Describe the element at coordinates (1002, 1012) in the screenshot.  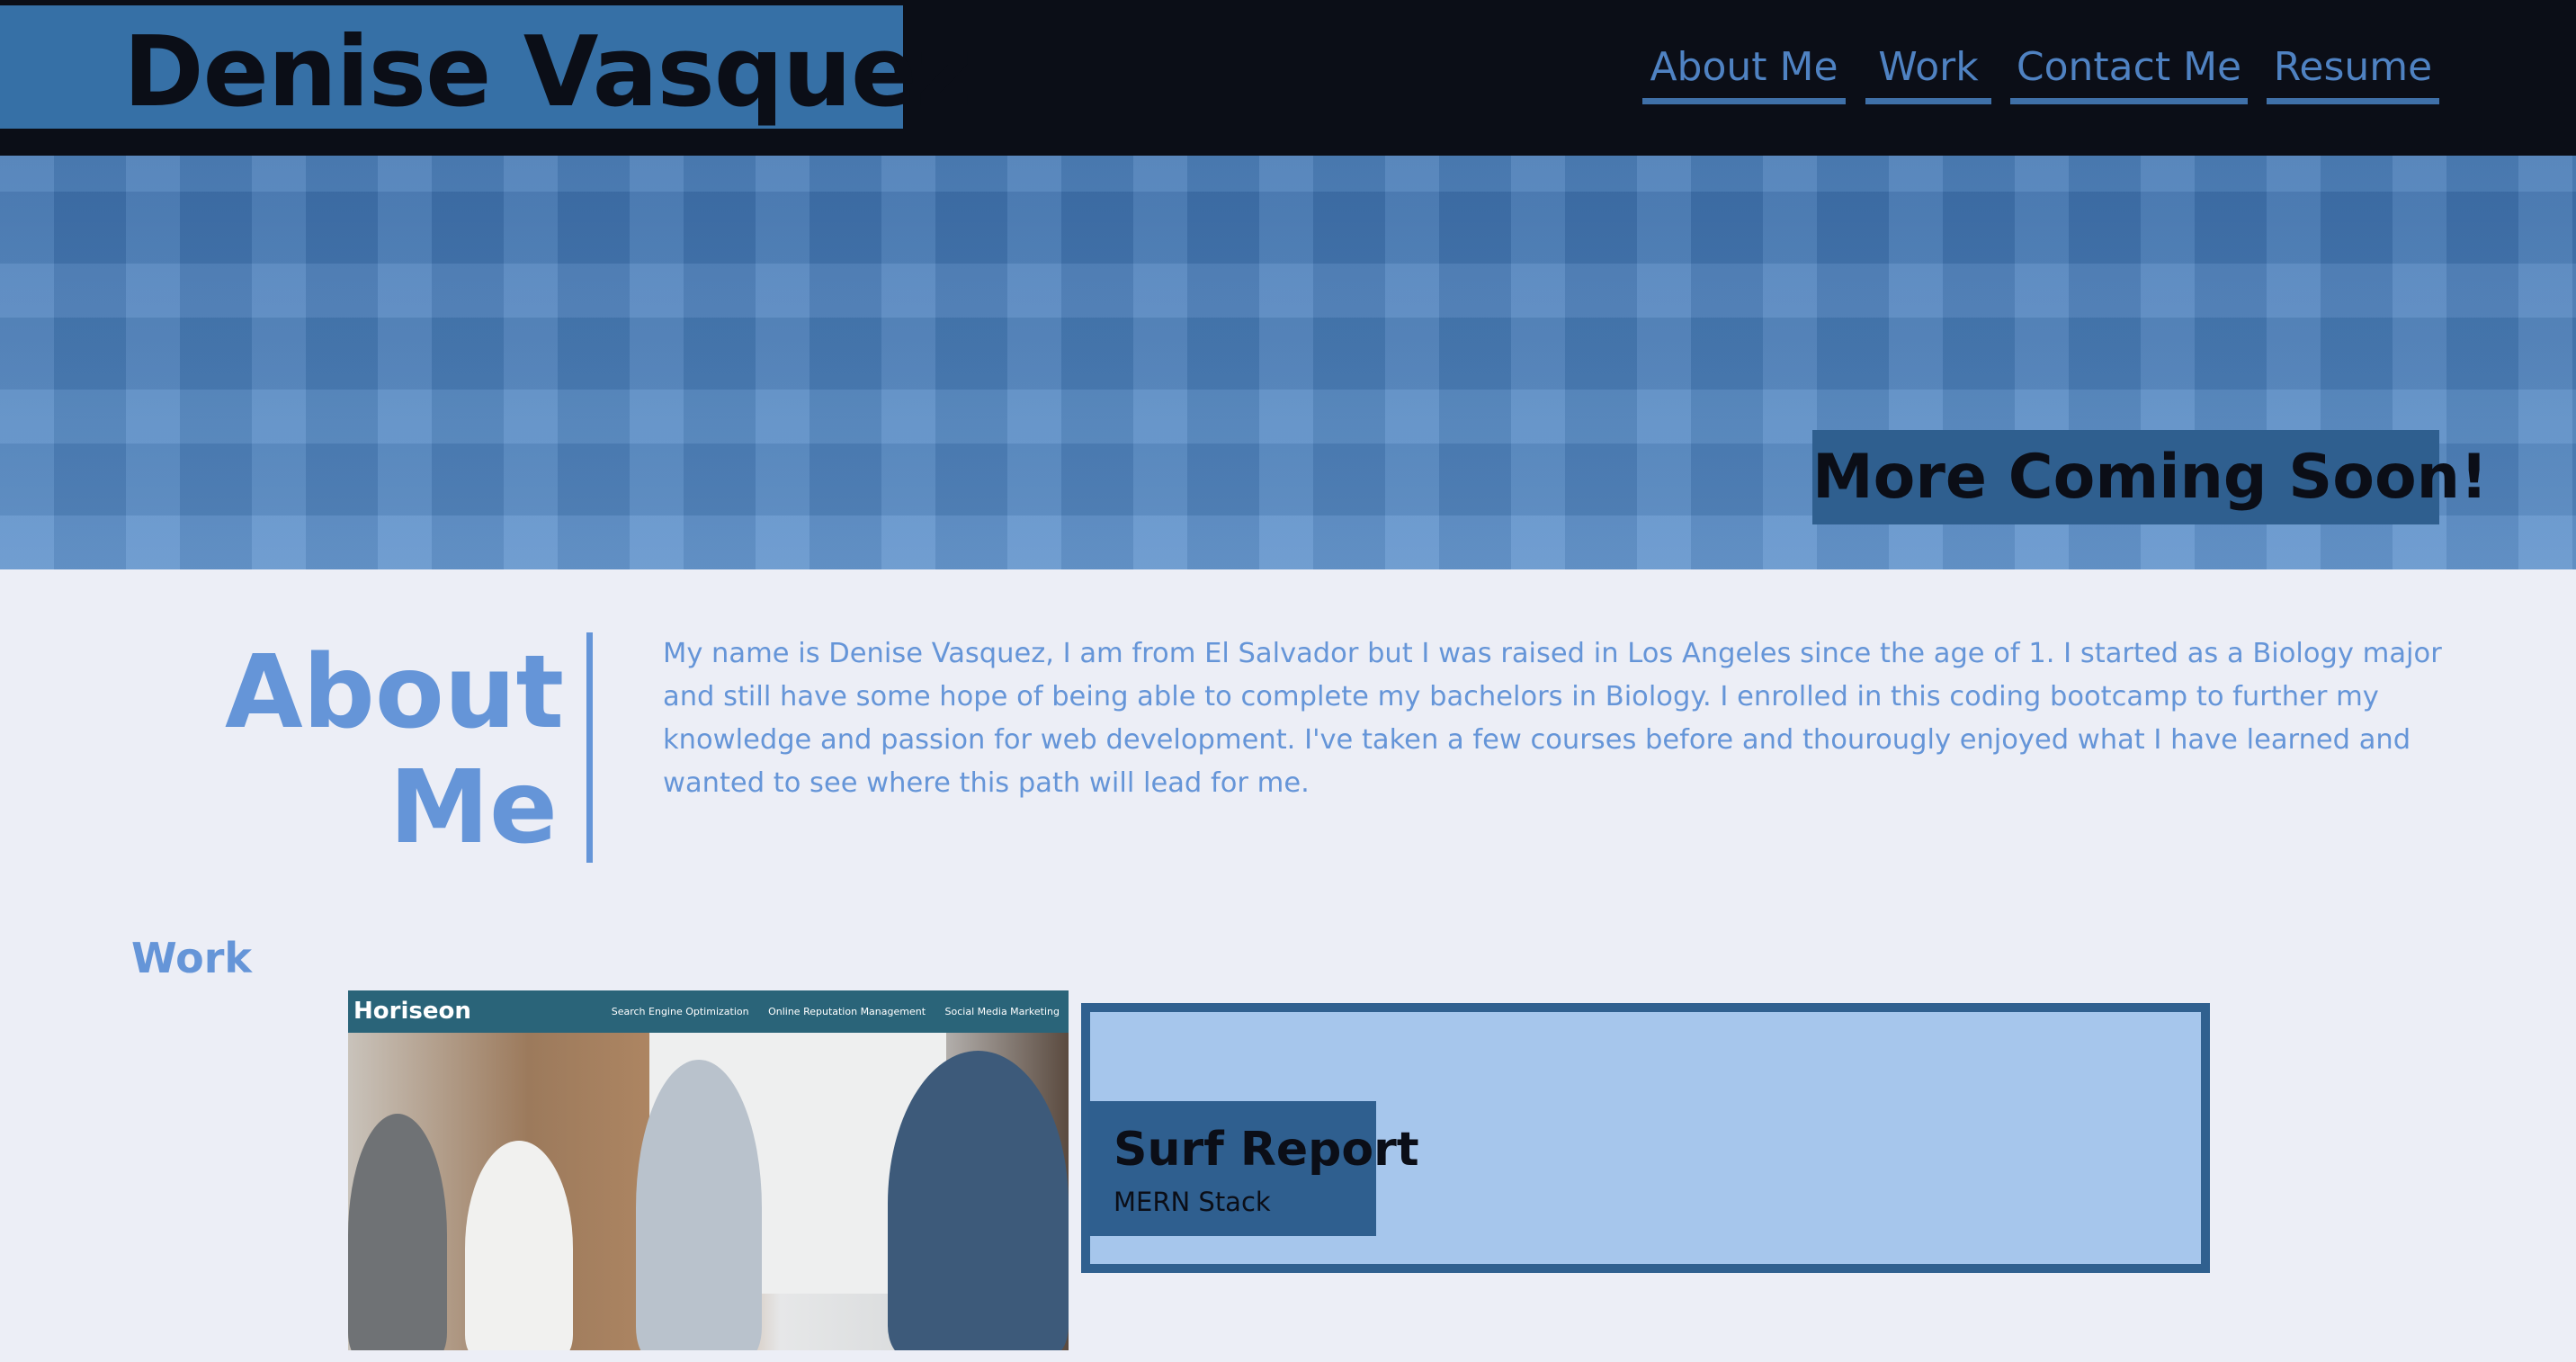
I see `project-screenshot-link: Social Media Marketing` at that location.